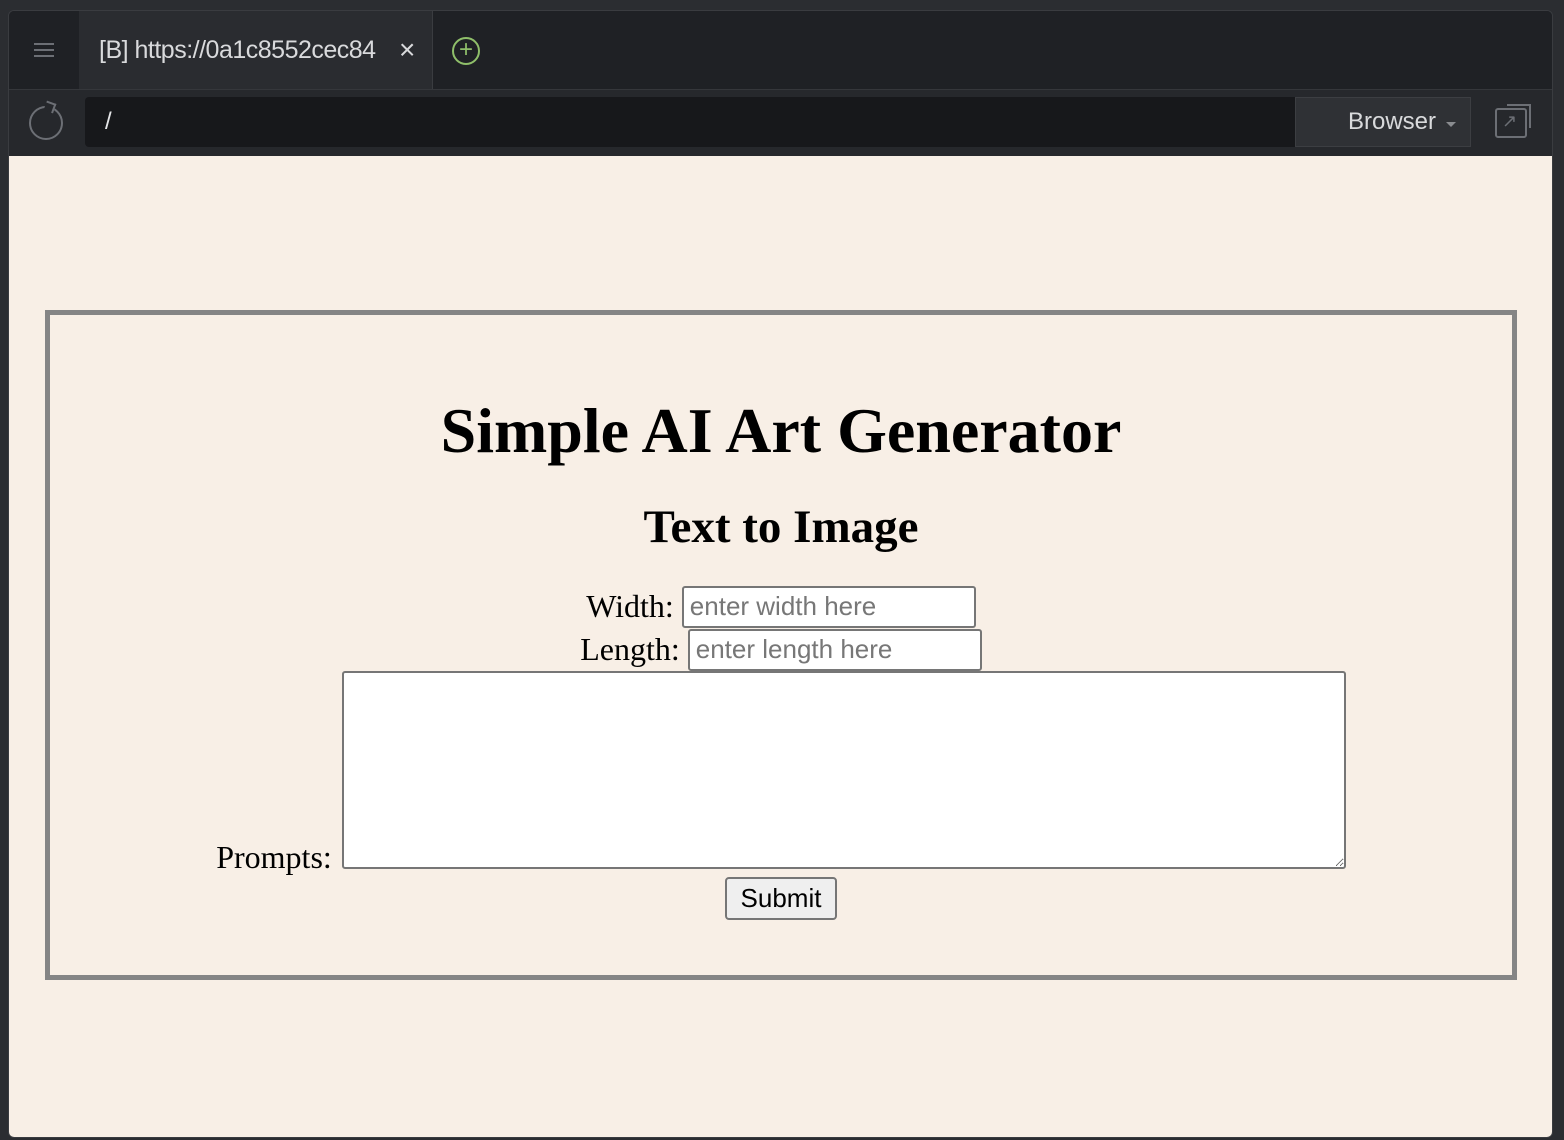 Image resolution: width=1564 pixels, height=1140 pixels. What do you see at coordinates (690, 122) in the screenshot?
I see `address-bar` at bounding box center [690, 122].